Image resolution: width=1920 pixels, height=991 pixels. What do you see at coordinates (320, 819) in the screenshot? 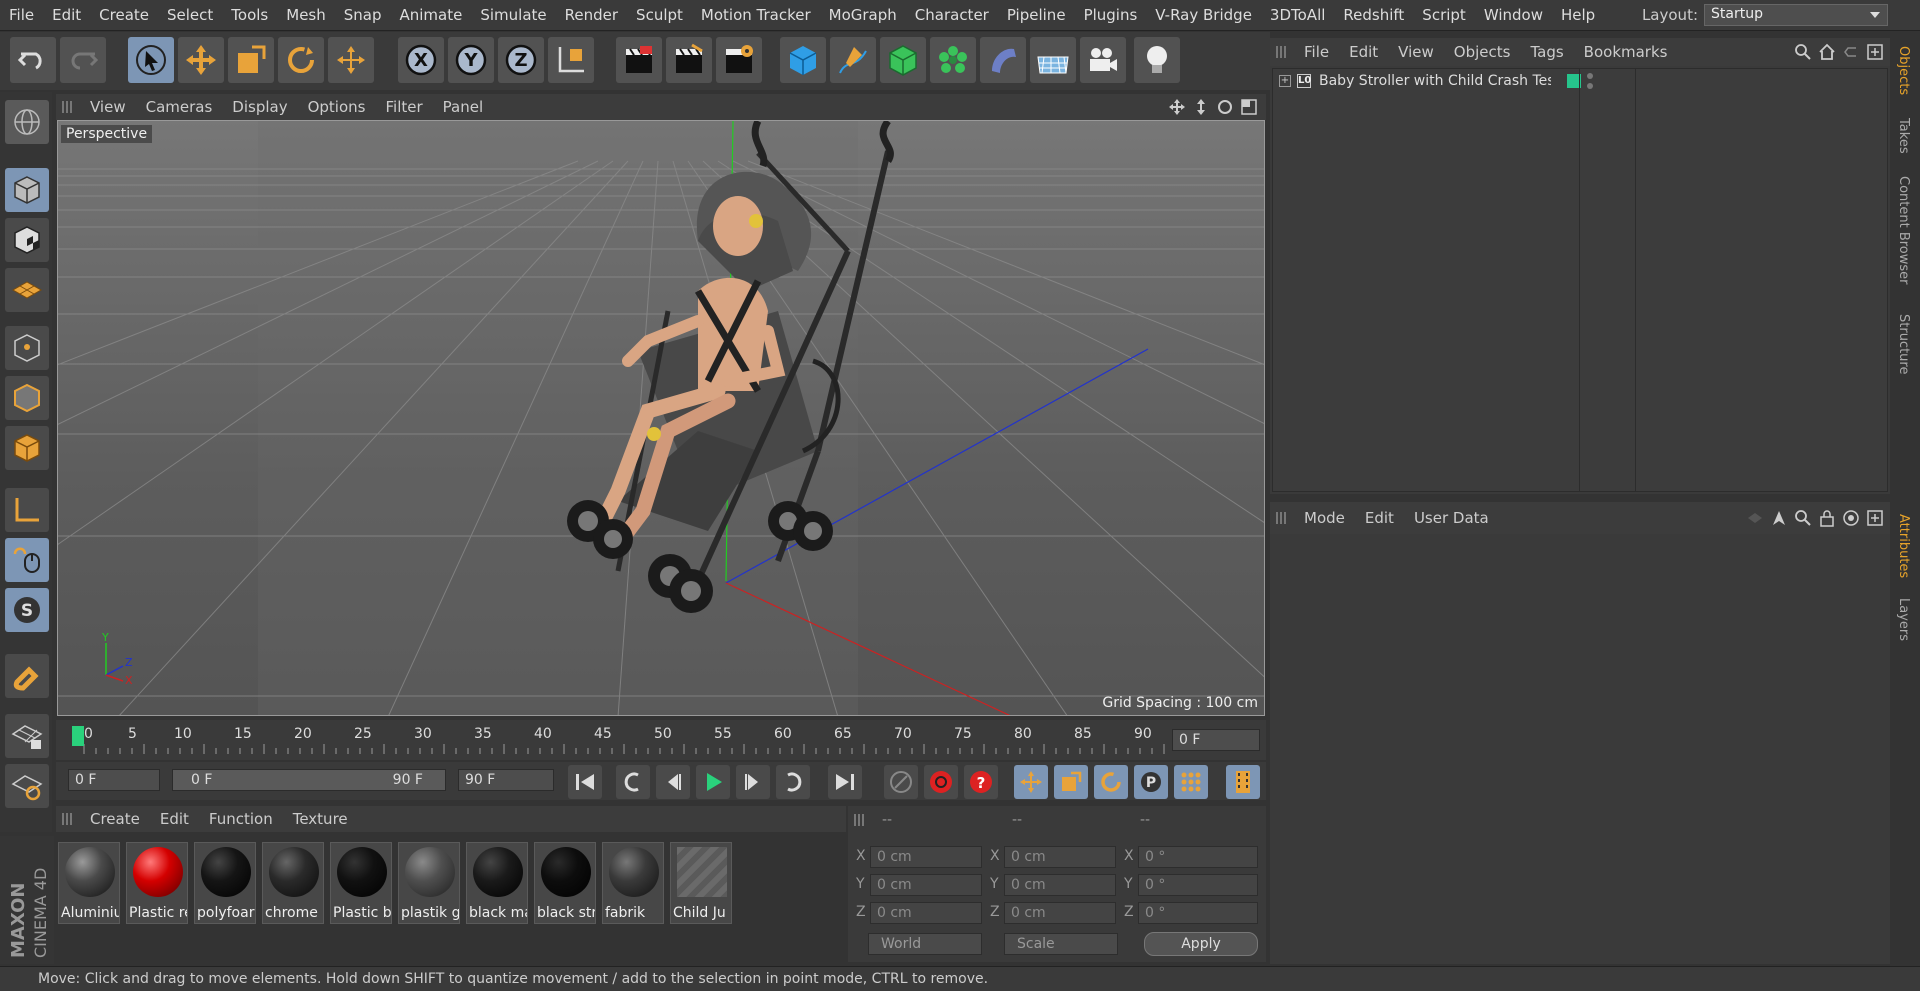
I see `mat-menu-texture: Texture` at bounding box center [320, 819].